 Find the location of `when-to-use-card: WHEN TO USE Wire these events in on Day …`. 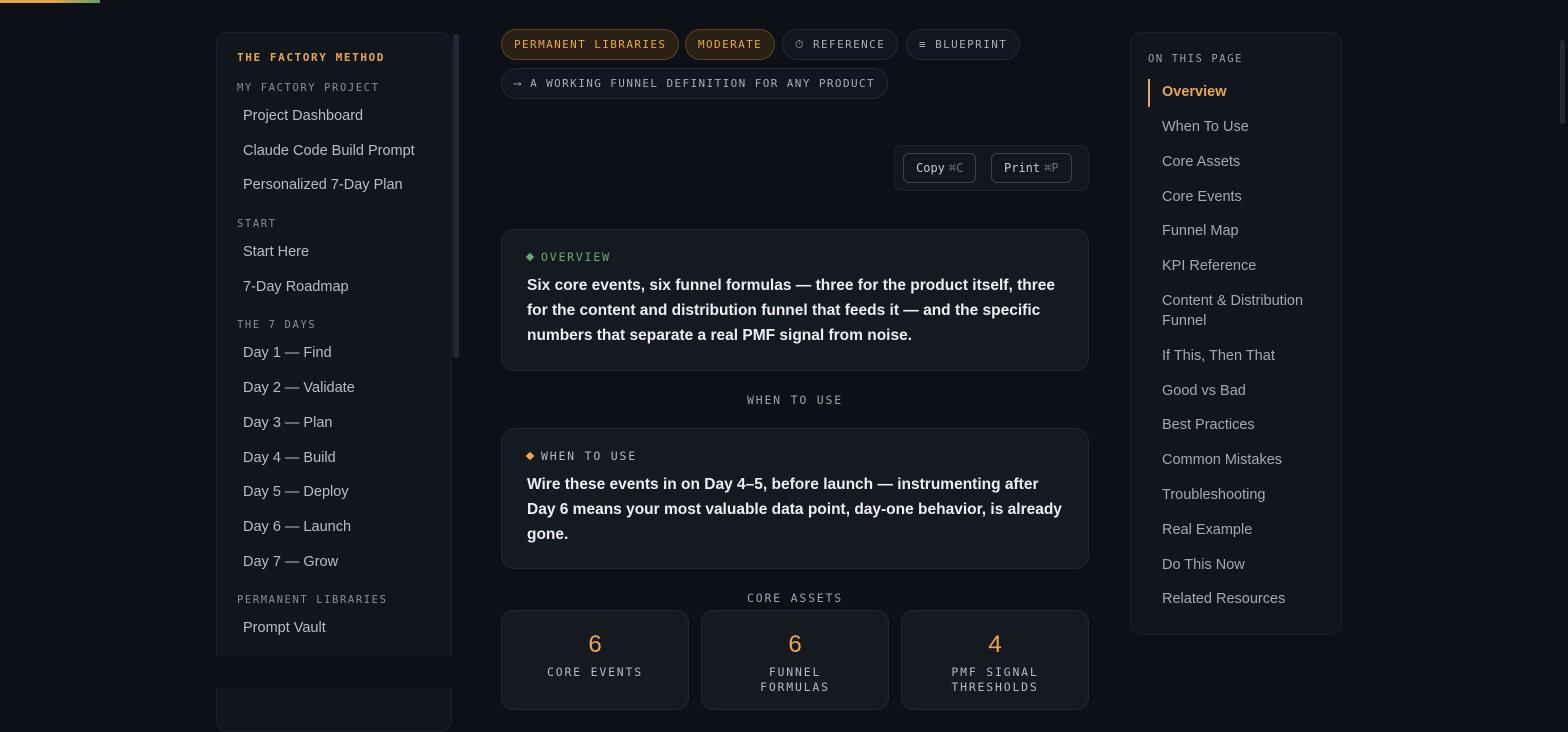

when-to-use-card: WHEN TO USE Wire these events in on Day … is located at coordinates (795, 498).